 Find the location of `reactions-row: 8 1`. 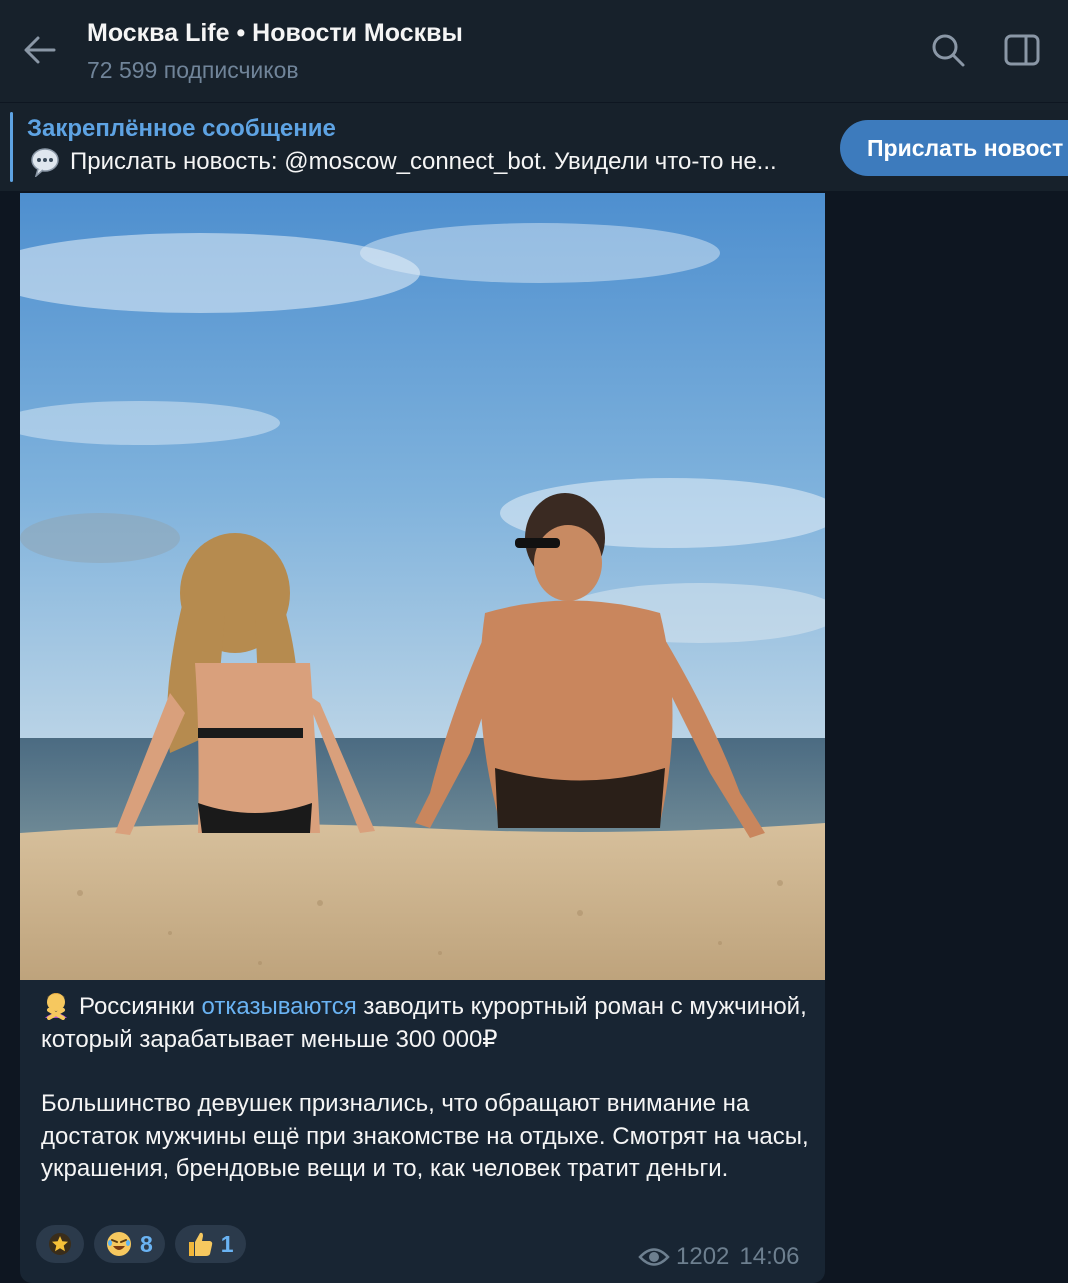

reactions-row: 8 1 is located at coordinates (141, 1244).